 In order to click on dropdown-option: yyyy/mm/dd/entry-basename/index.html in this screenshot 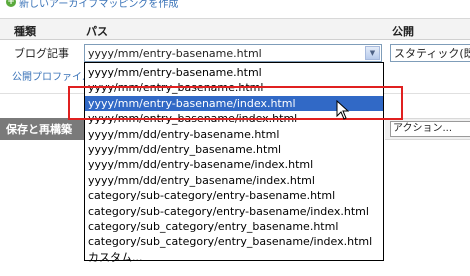, I will do `click(234, 164)`.